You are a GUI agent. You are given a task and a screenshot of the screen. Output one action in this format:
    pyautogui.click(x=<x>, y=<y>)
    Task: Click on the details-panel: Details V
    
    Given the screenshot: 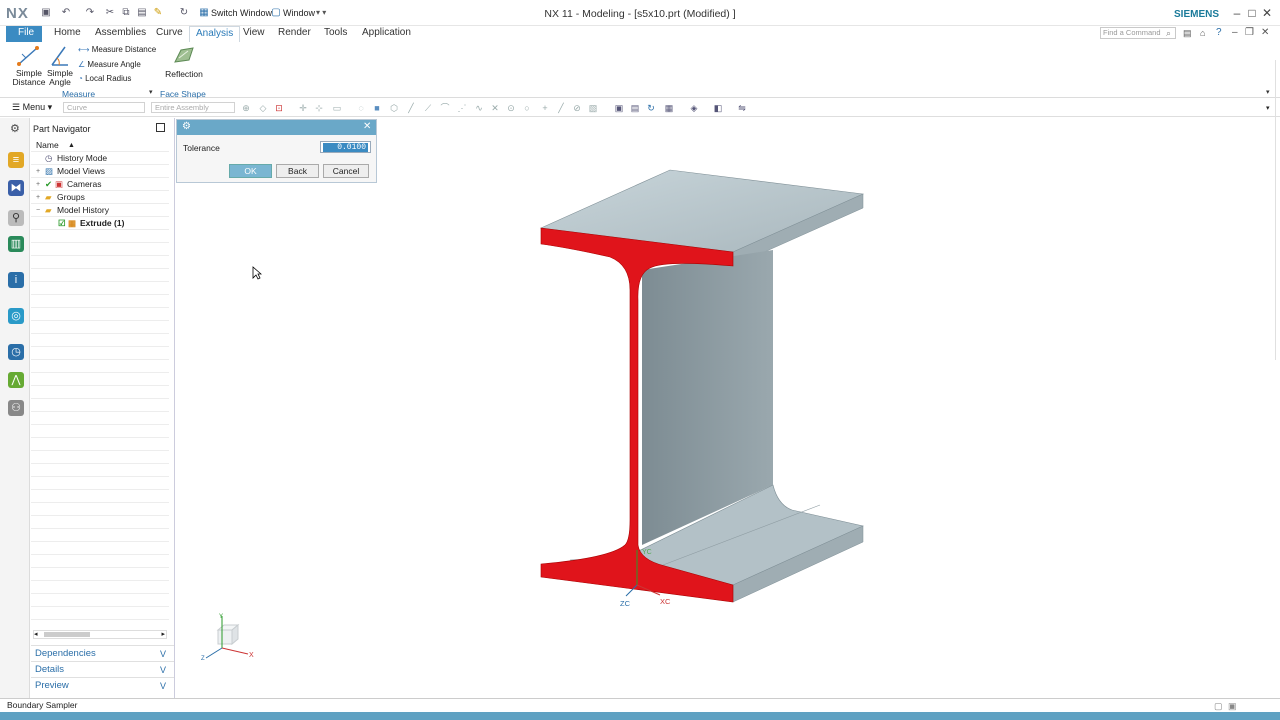 What is the action you would take?
    pyautogui.click(x=102, y=669)
    